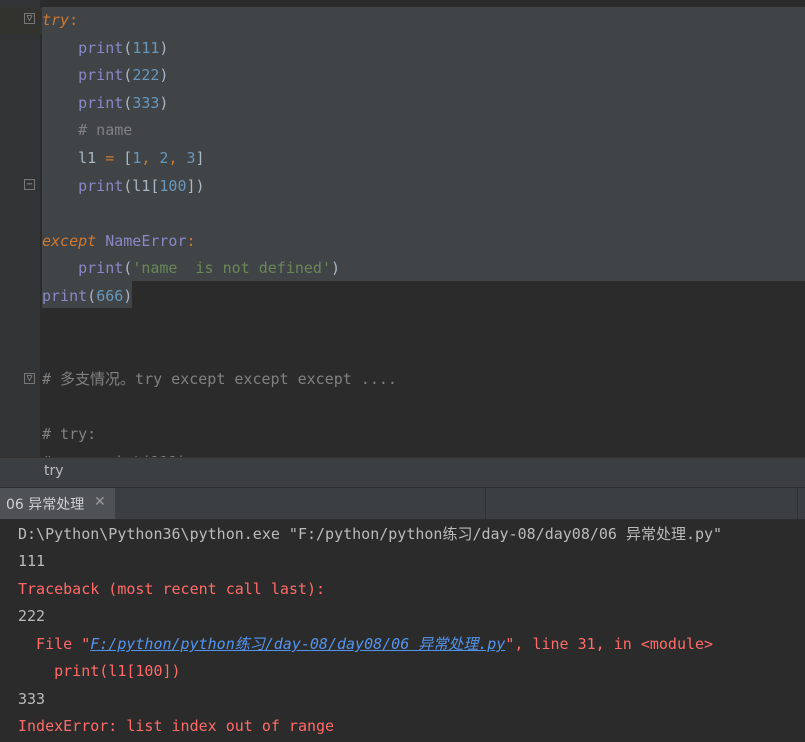 This screenshot has height=742, width=805. I want to click on code-token: 'name is not defined', so click(231, 268).